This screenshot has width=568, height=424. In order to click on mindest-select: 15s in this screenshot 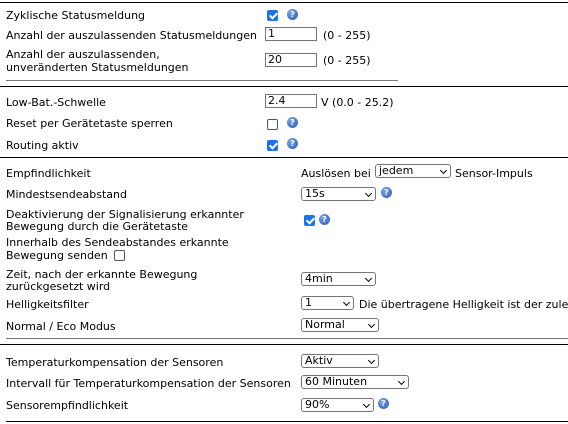, I will do `click(338, 194)`.